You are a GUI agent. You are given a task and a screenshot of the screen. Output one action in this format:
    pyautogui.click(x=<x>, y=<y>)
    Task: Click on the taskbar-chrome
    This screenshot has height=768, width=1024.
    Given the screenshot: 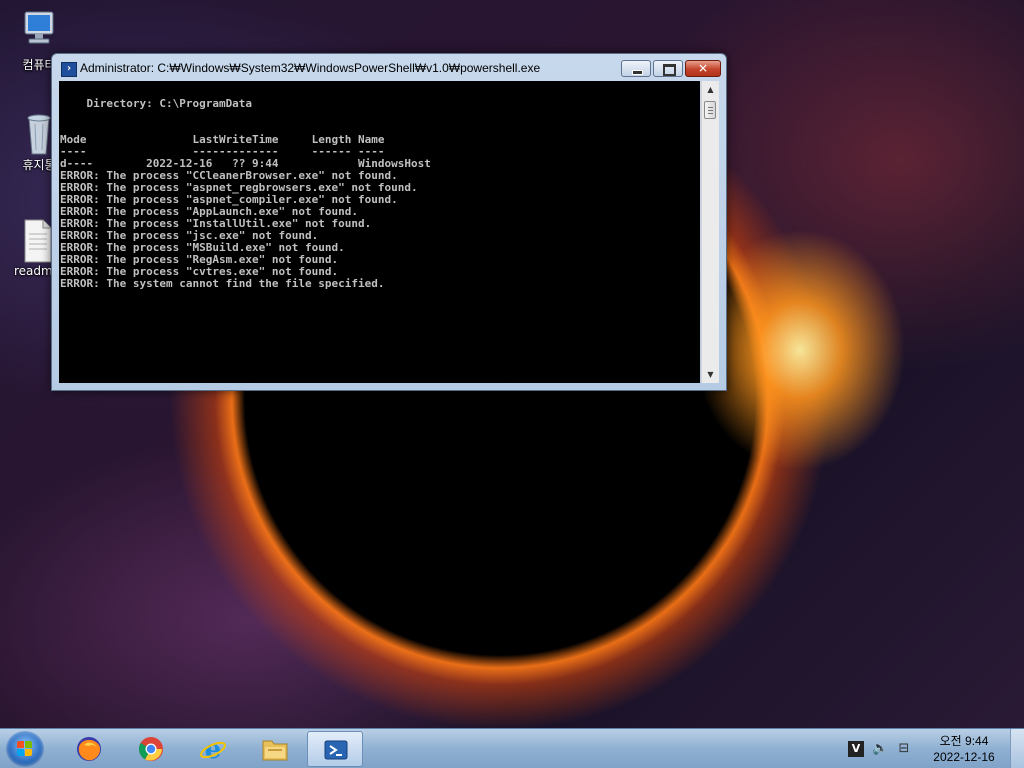 What is the action you would take?
    pyautogui.click(x=151, y=749)
    